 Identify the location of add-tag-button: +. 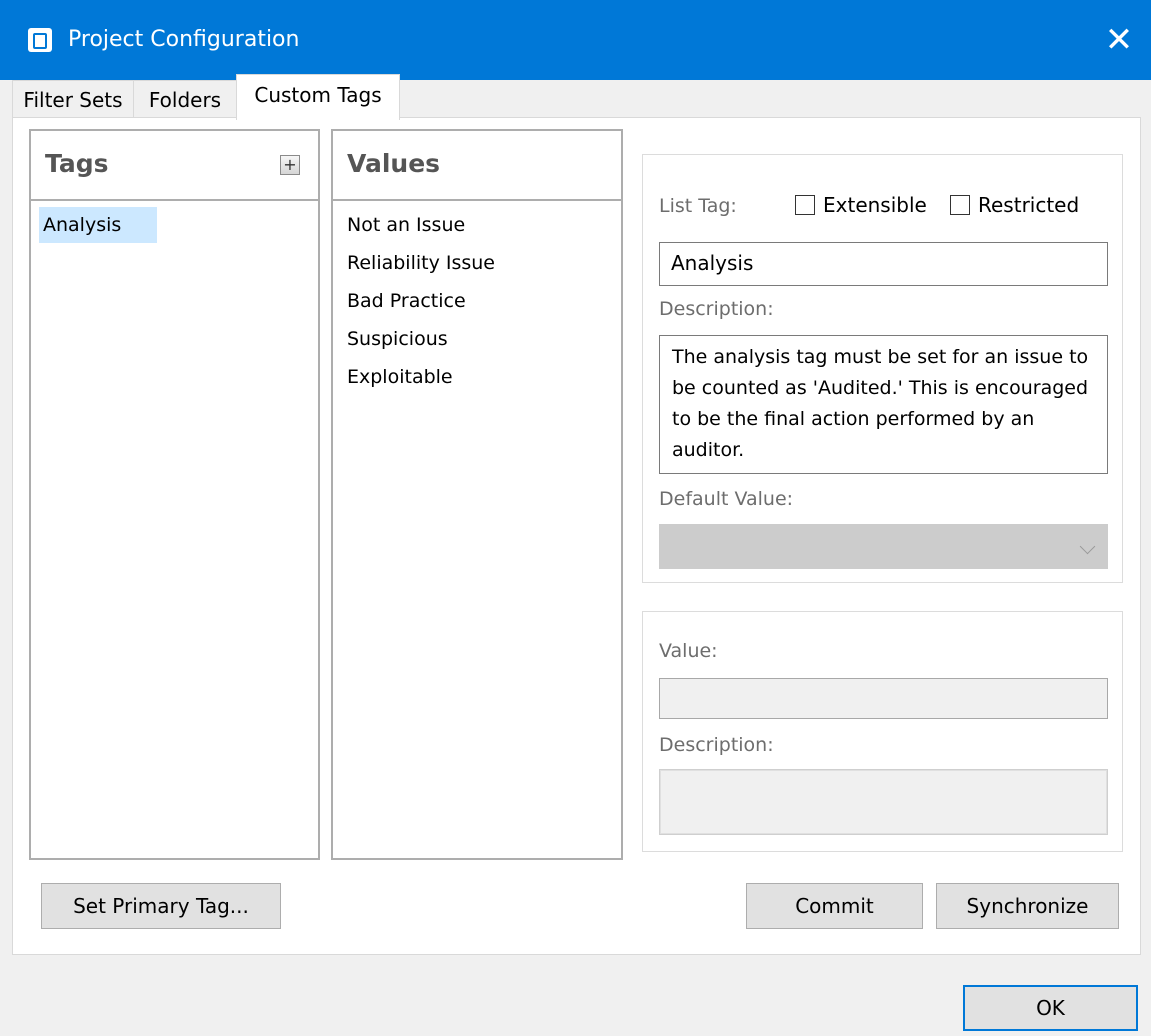
(290, 165).